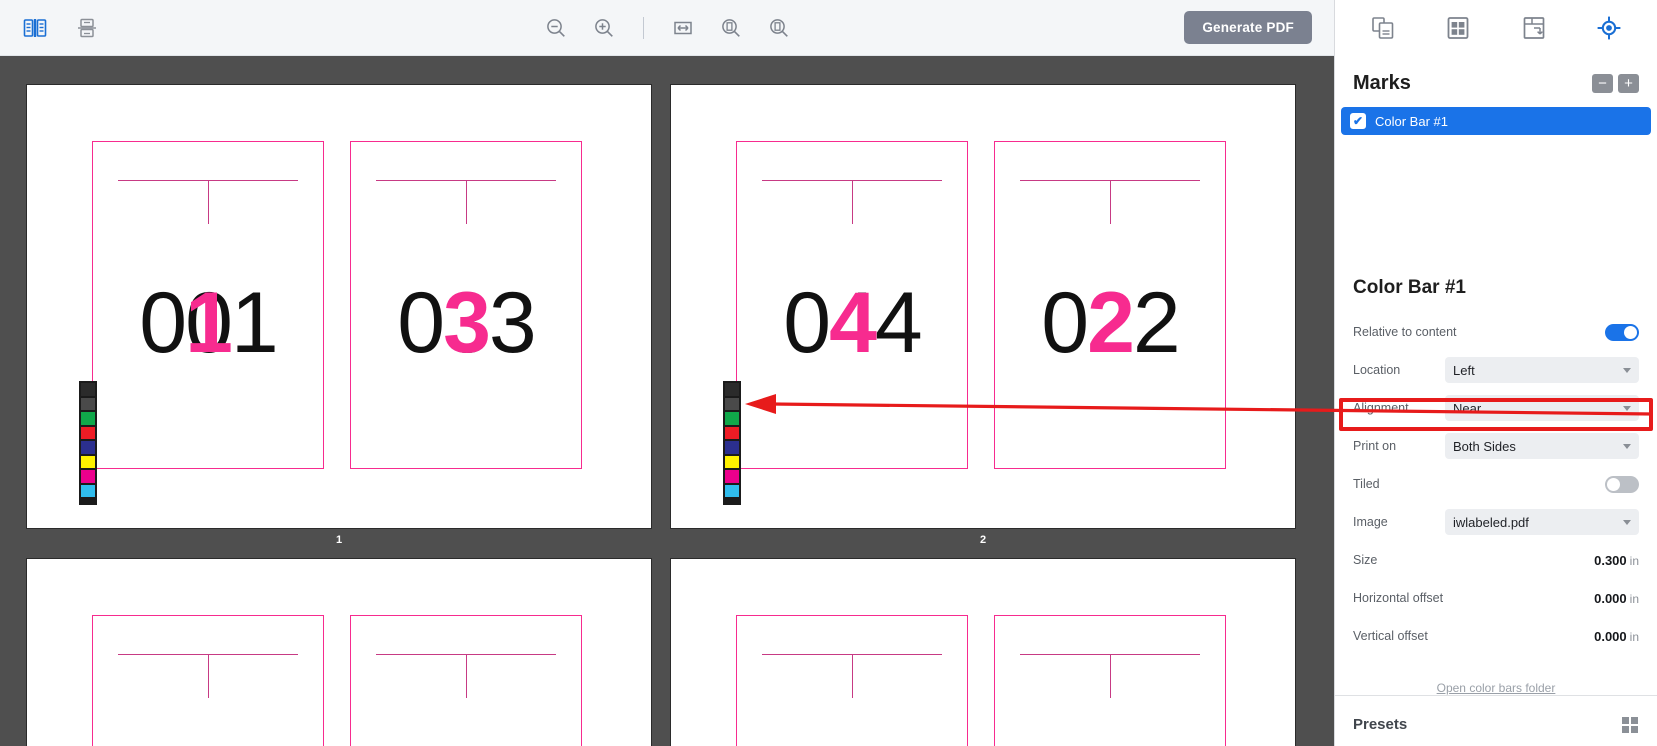 This screenshot has height=746, width=1657. I want to click on page-number-overlay-1a: 001 1, so click(208, 323).